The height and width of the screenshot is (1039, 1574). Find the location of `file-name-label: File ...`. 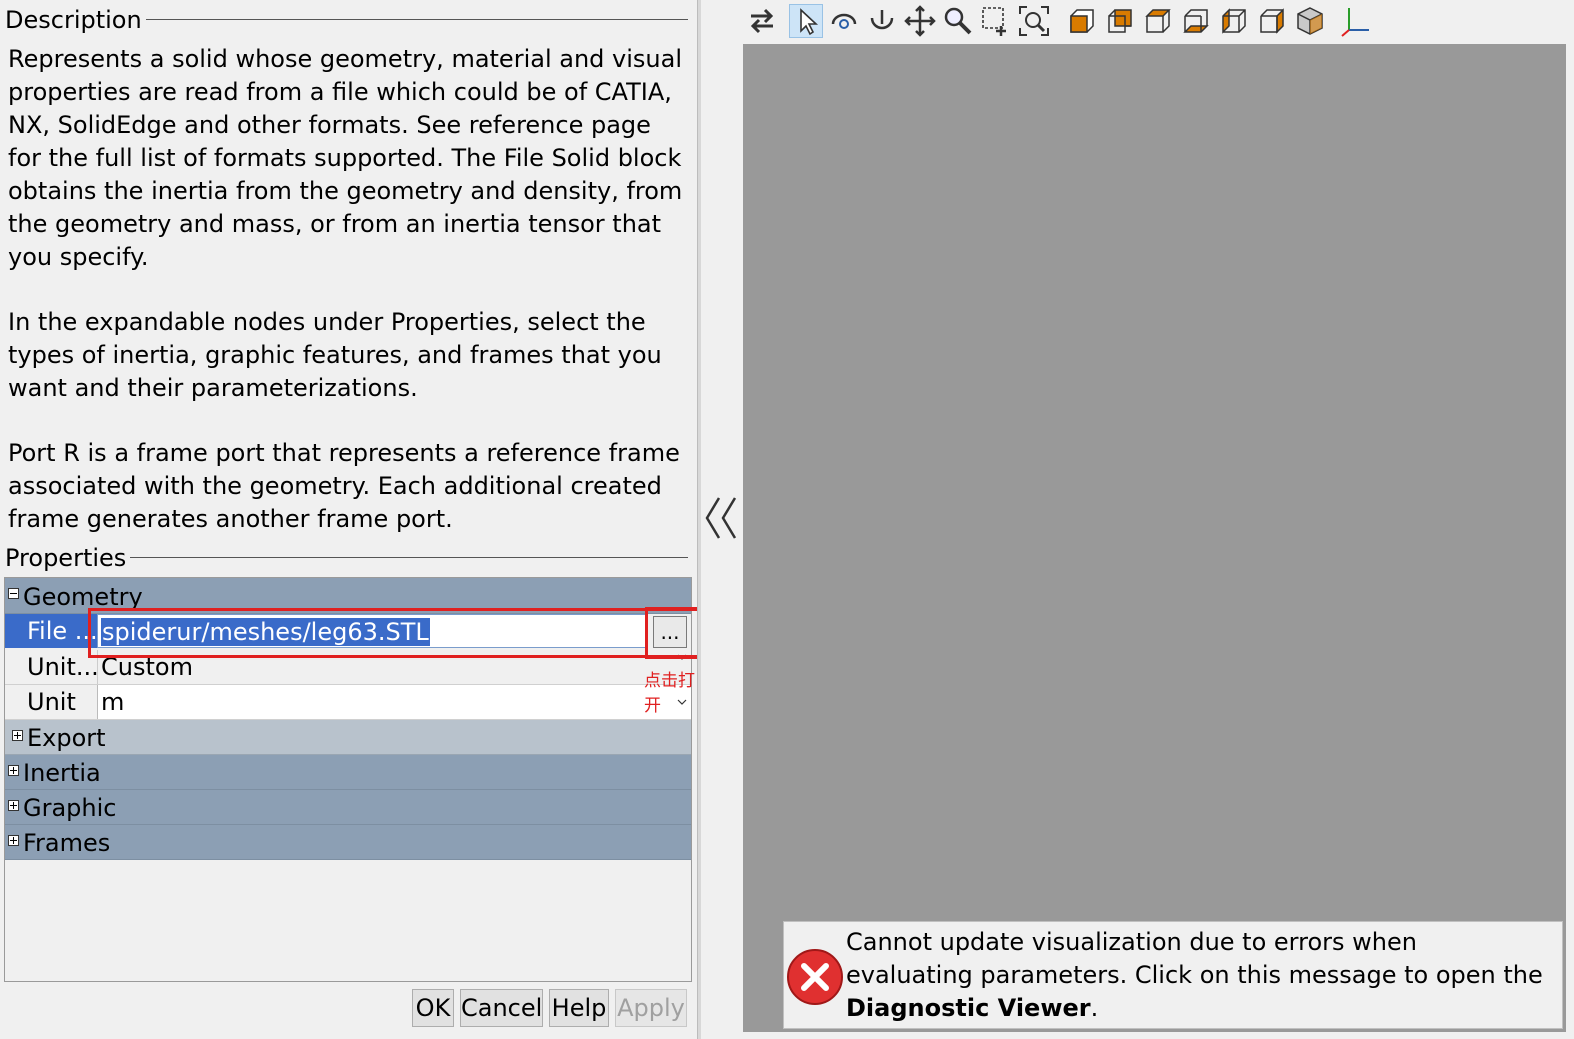

file-name-label: File ... is located at coordinates (51, 631).